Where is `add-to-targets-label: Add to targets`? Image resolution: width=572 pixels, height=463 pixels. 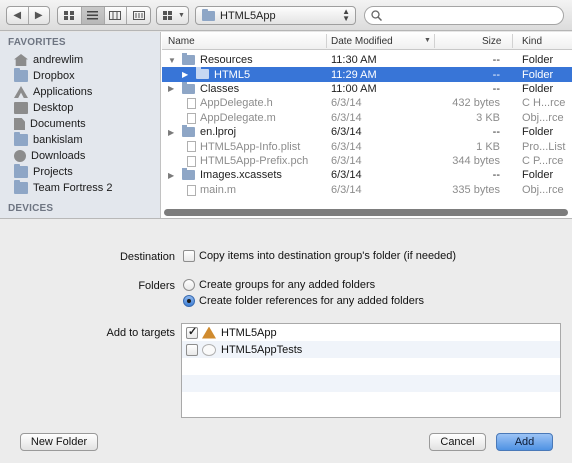
add-to-targets-label: Add to targets is located at coordinates (141, 333).